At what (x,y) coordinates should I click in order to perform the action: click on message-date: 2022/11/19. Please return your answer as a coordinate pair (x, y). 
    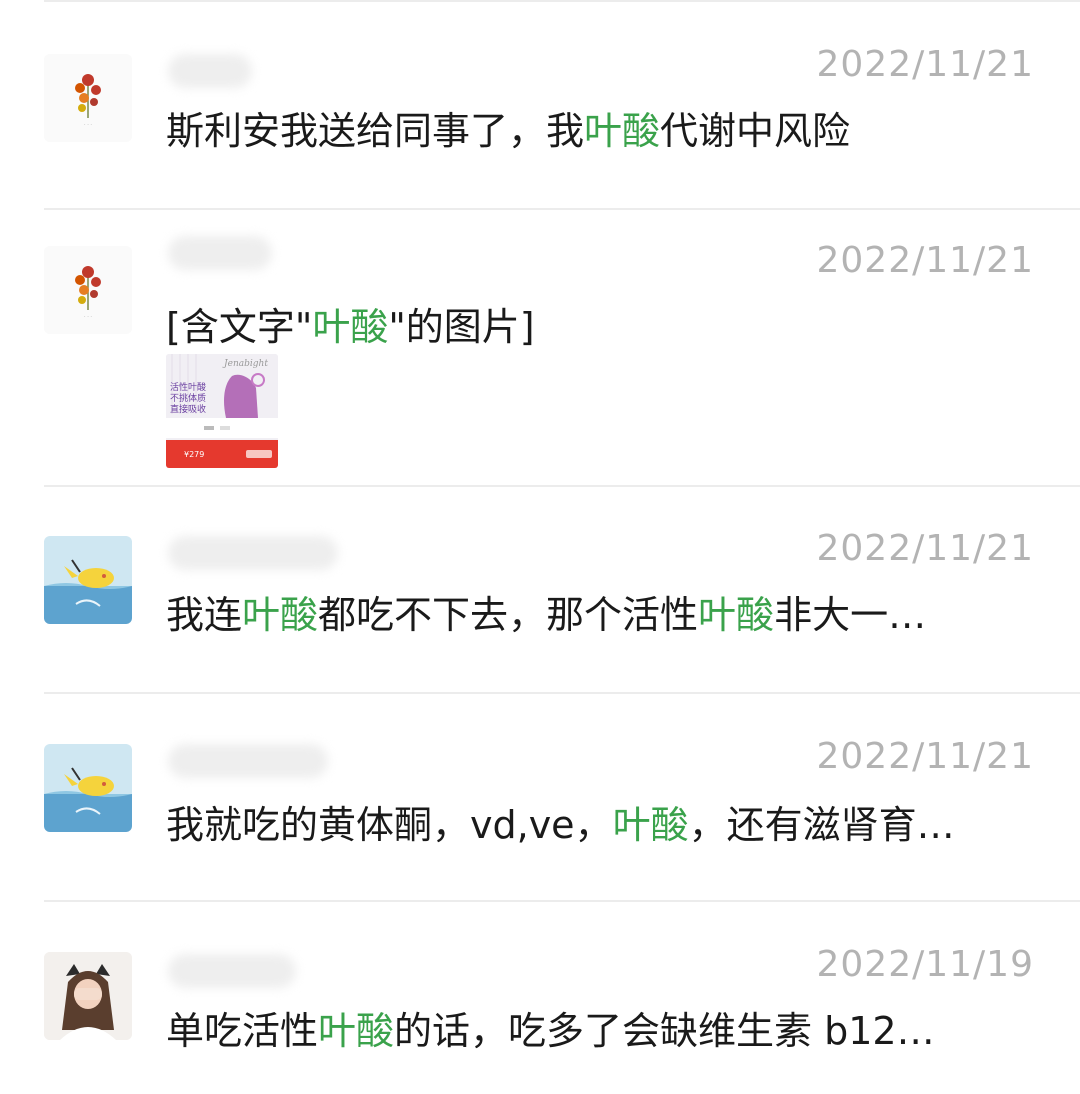
    Looking at the image, I should click on (925, 964).